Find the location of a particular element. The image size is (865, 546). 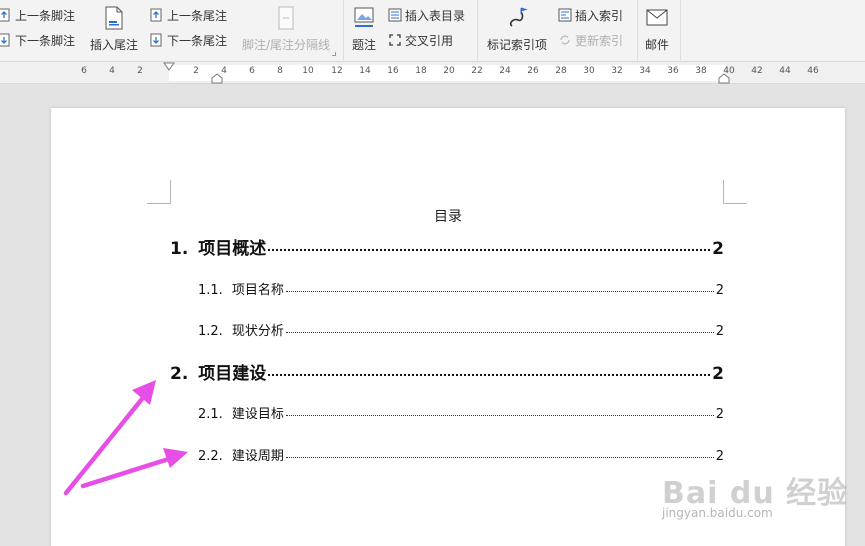

watermark-url: jingyan.baidu.com is located at coordinates (717, 513).